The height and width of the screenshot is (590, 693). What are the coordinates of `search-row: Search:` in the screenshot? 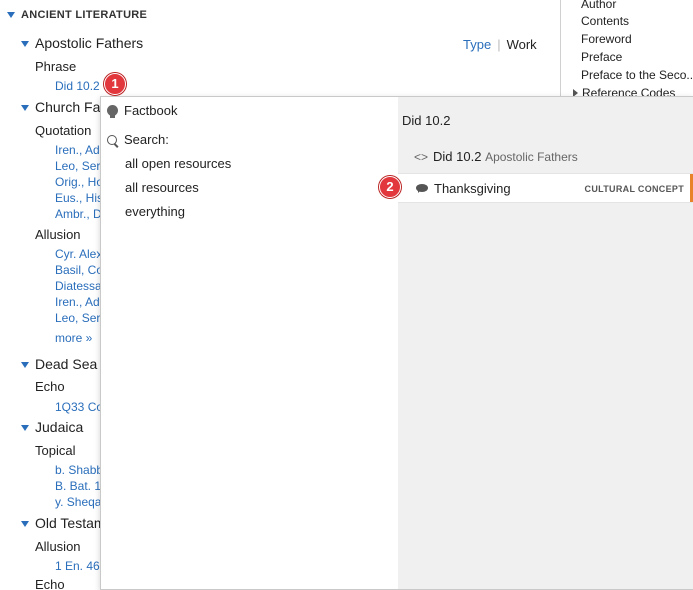 It's located at (138, 139).